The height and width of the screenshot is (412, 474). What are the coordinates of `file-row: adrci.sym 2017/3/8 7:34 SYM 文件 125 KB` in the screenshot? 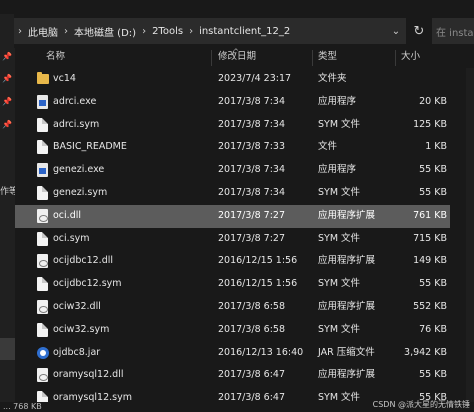 It's located at (232, 125).